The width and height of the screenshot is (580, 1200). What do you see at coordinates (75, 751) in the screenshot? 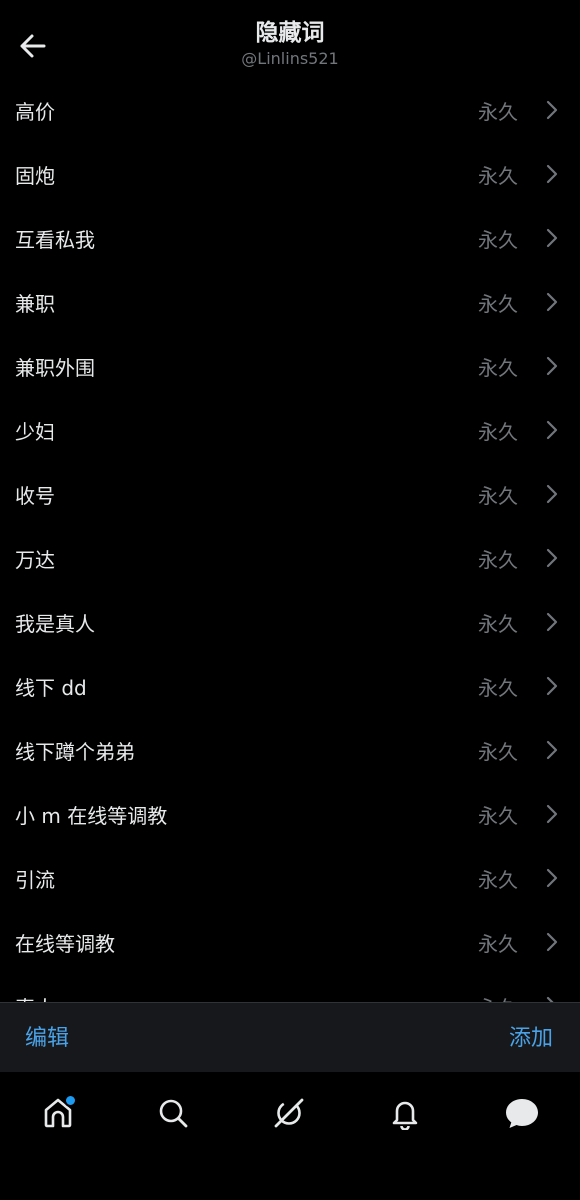
I see `muted-word-label: 线下蹲个弟弟` at bounding box center [75, 751].